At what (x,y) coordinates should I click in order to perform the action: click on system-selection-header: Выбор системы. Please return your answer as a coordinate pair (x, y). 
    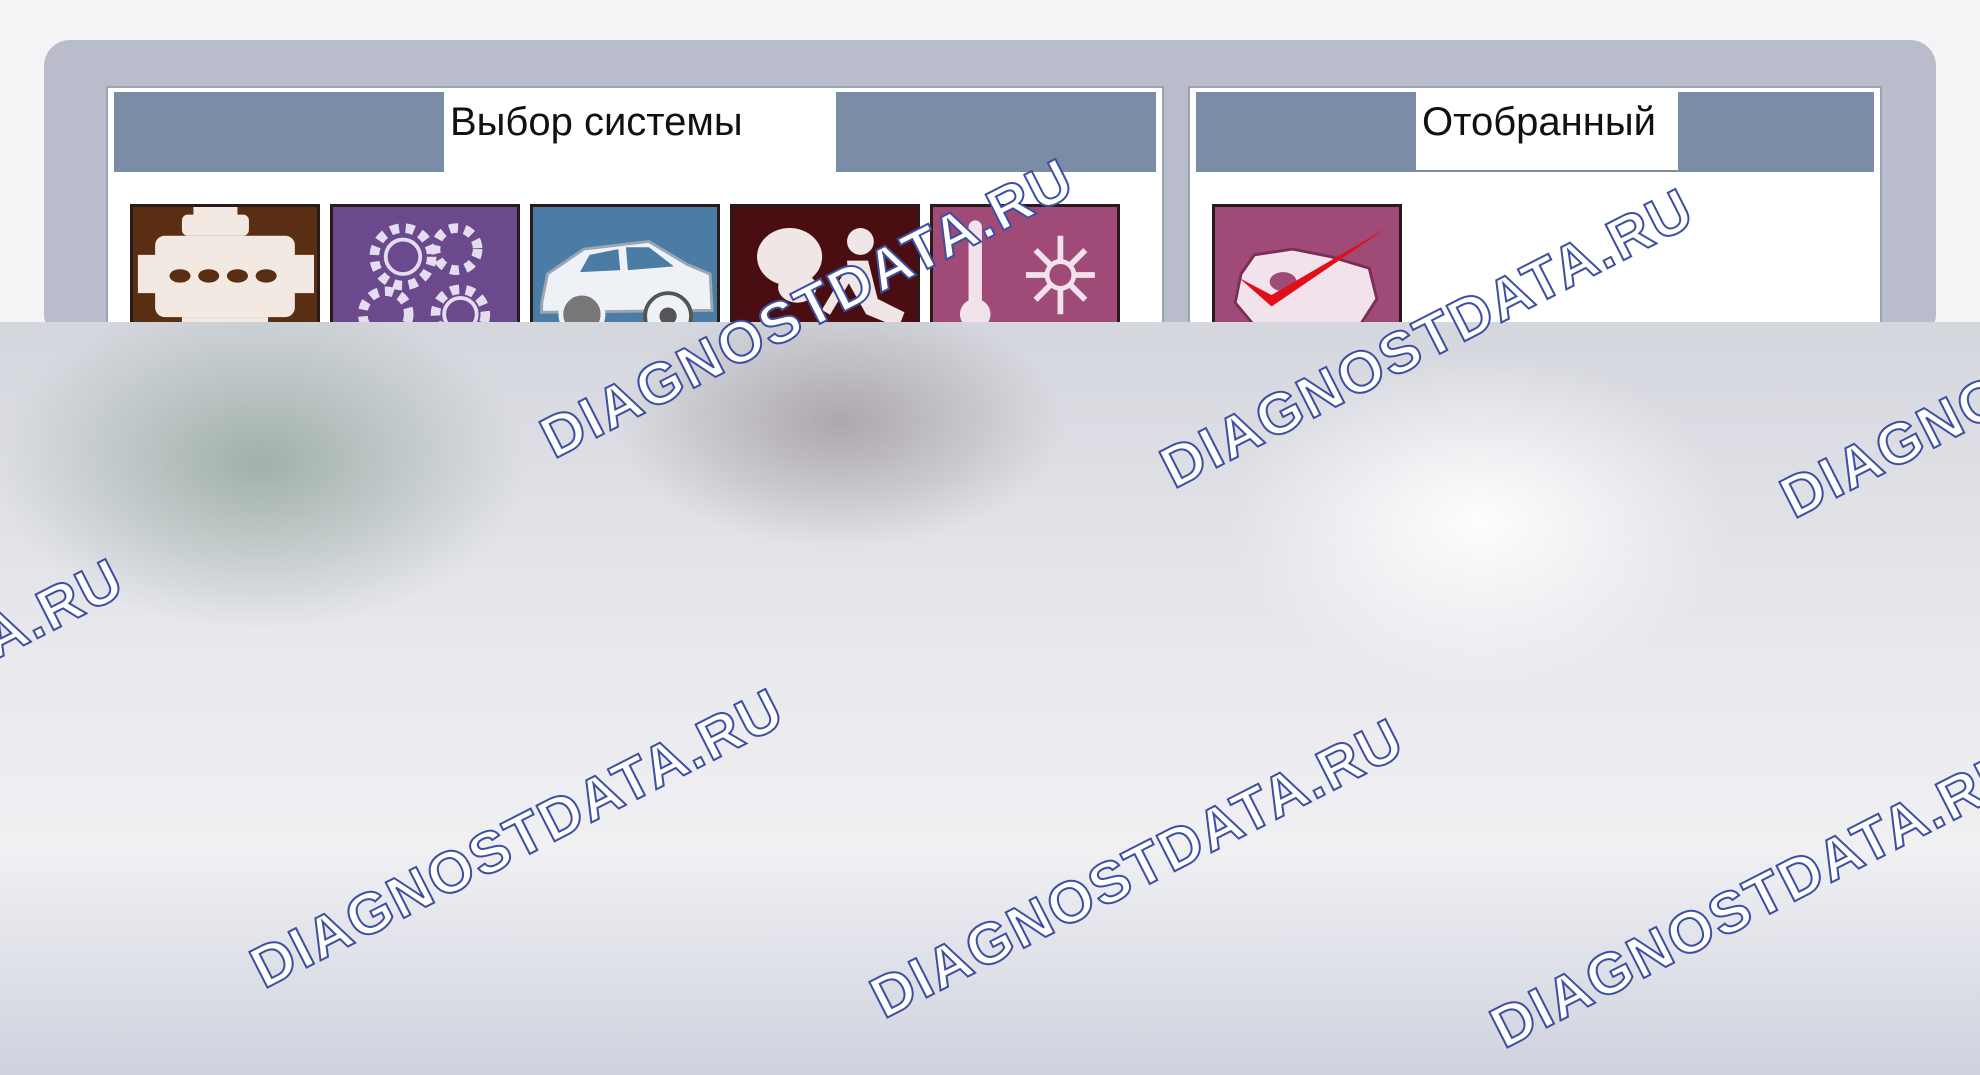
    Looking at the image, I should click on (635, 132).